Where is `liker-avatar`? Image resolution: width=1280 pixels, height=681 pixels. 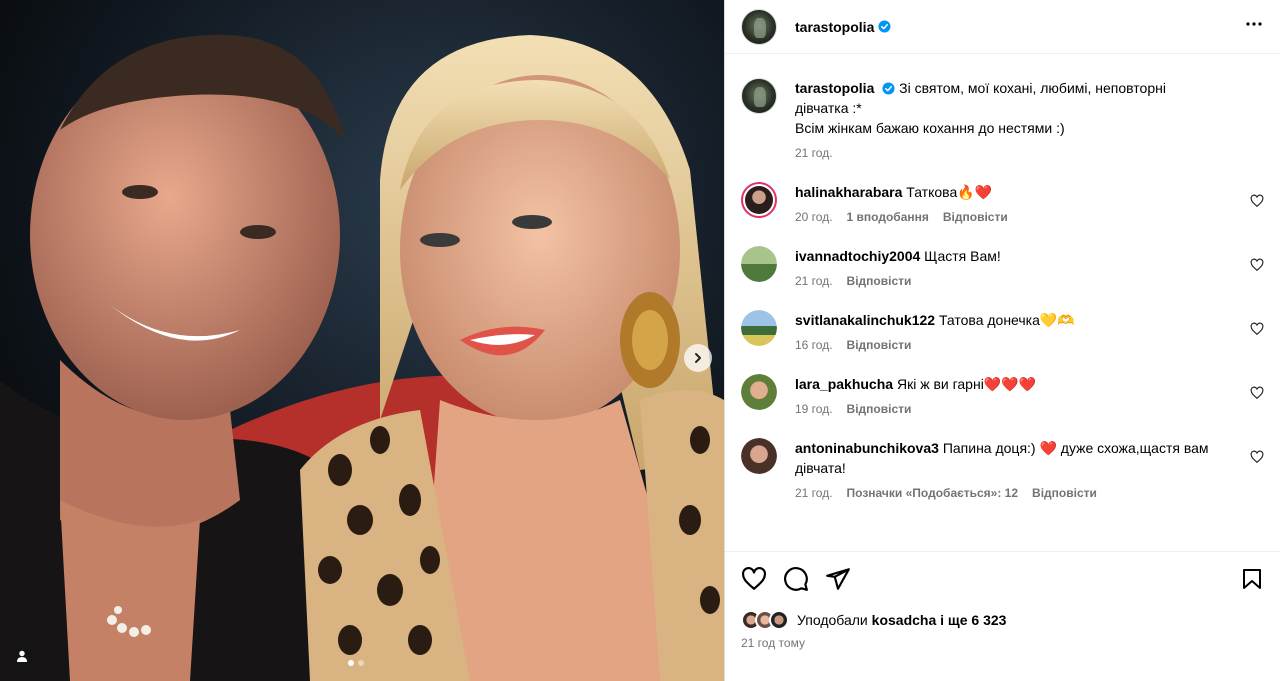 liker-avatar is located at coordinates (779, 620).